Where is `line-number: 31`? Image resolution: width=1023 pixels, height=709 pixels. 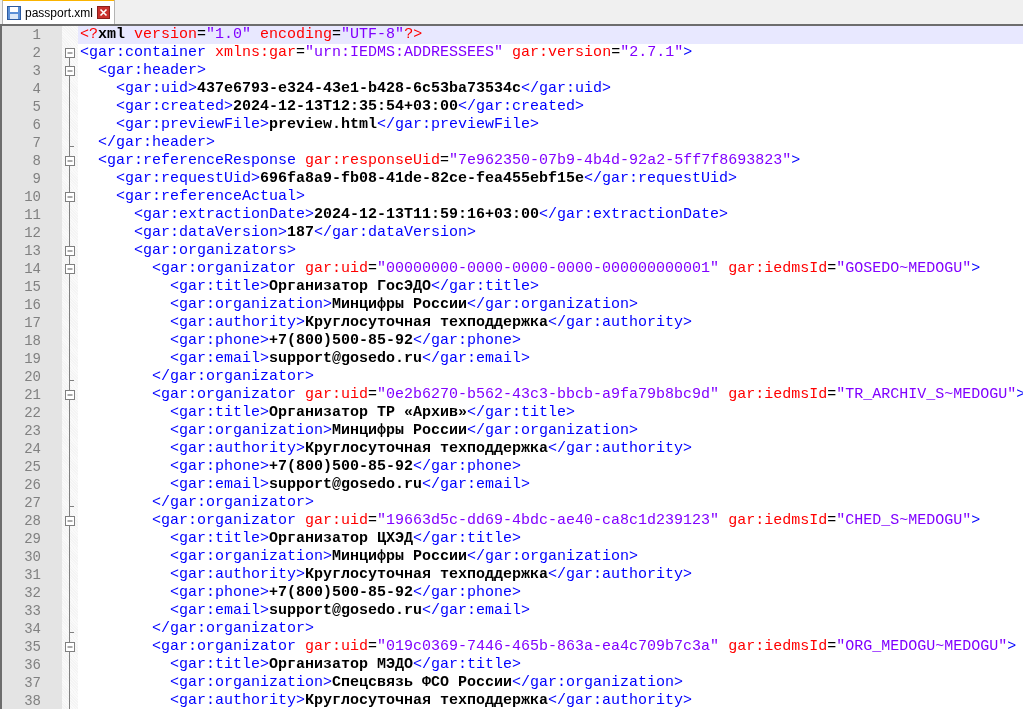 line-number: 31 is located at coordinates (32, 575).